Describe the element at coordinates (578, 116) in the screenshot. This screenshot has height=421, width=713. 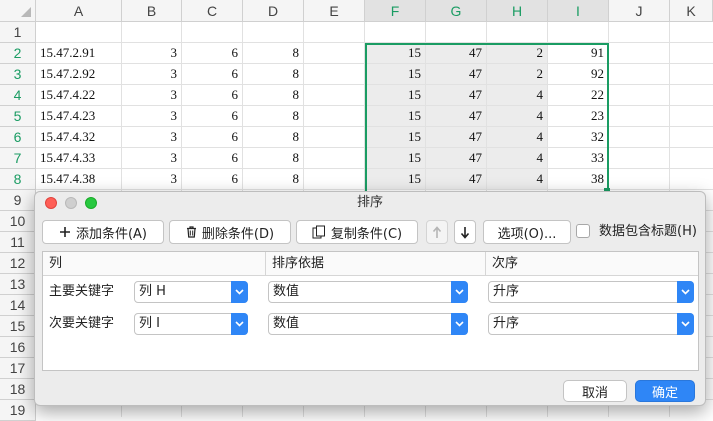
I see `table-cell: 23` at that location.